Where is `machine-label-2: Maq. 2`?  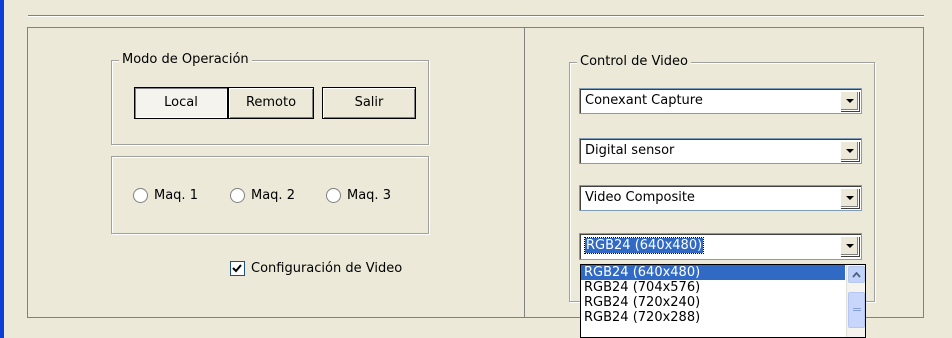 machine-label-2: Maq. 2 is located at coordinates (273, 195).